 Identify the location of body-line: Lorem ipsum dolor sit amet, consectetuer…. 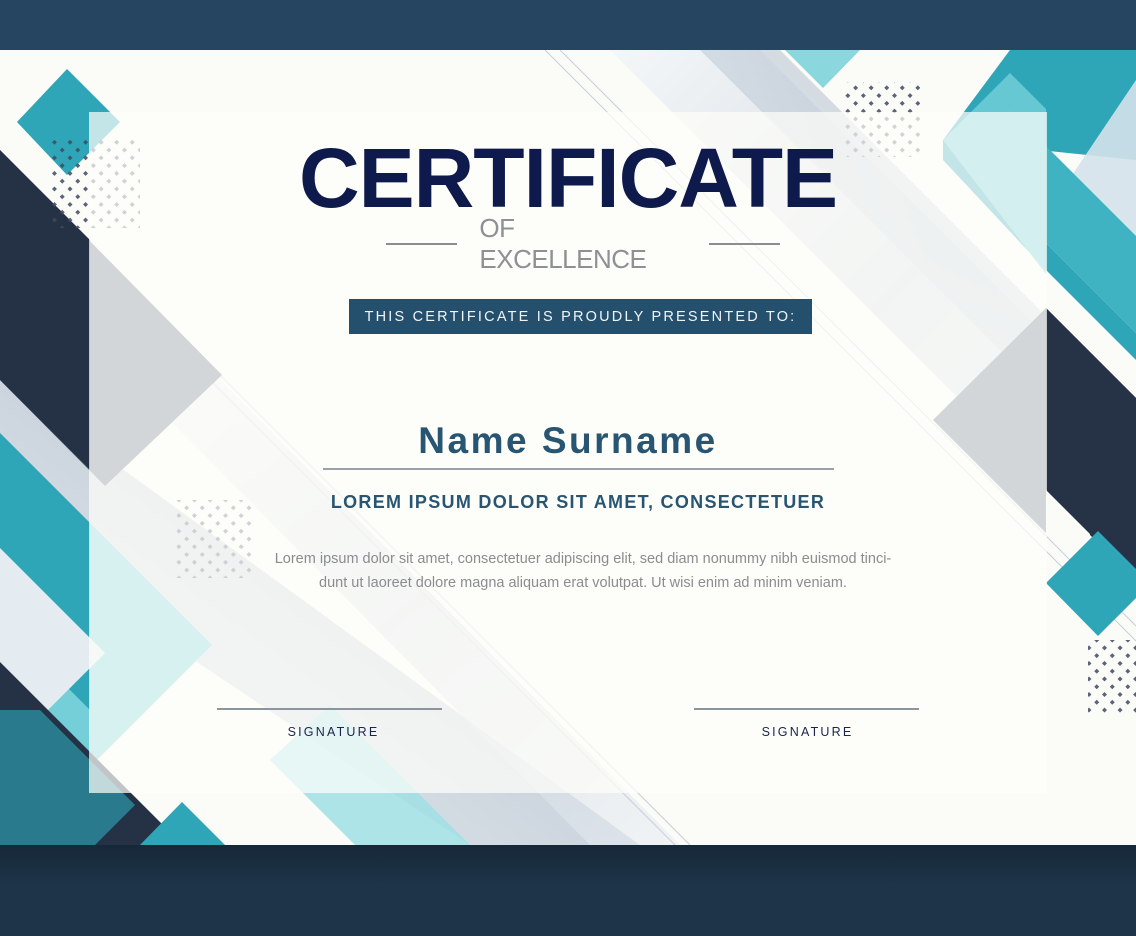
(583, 559).